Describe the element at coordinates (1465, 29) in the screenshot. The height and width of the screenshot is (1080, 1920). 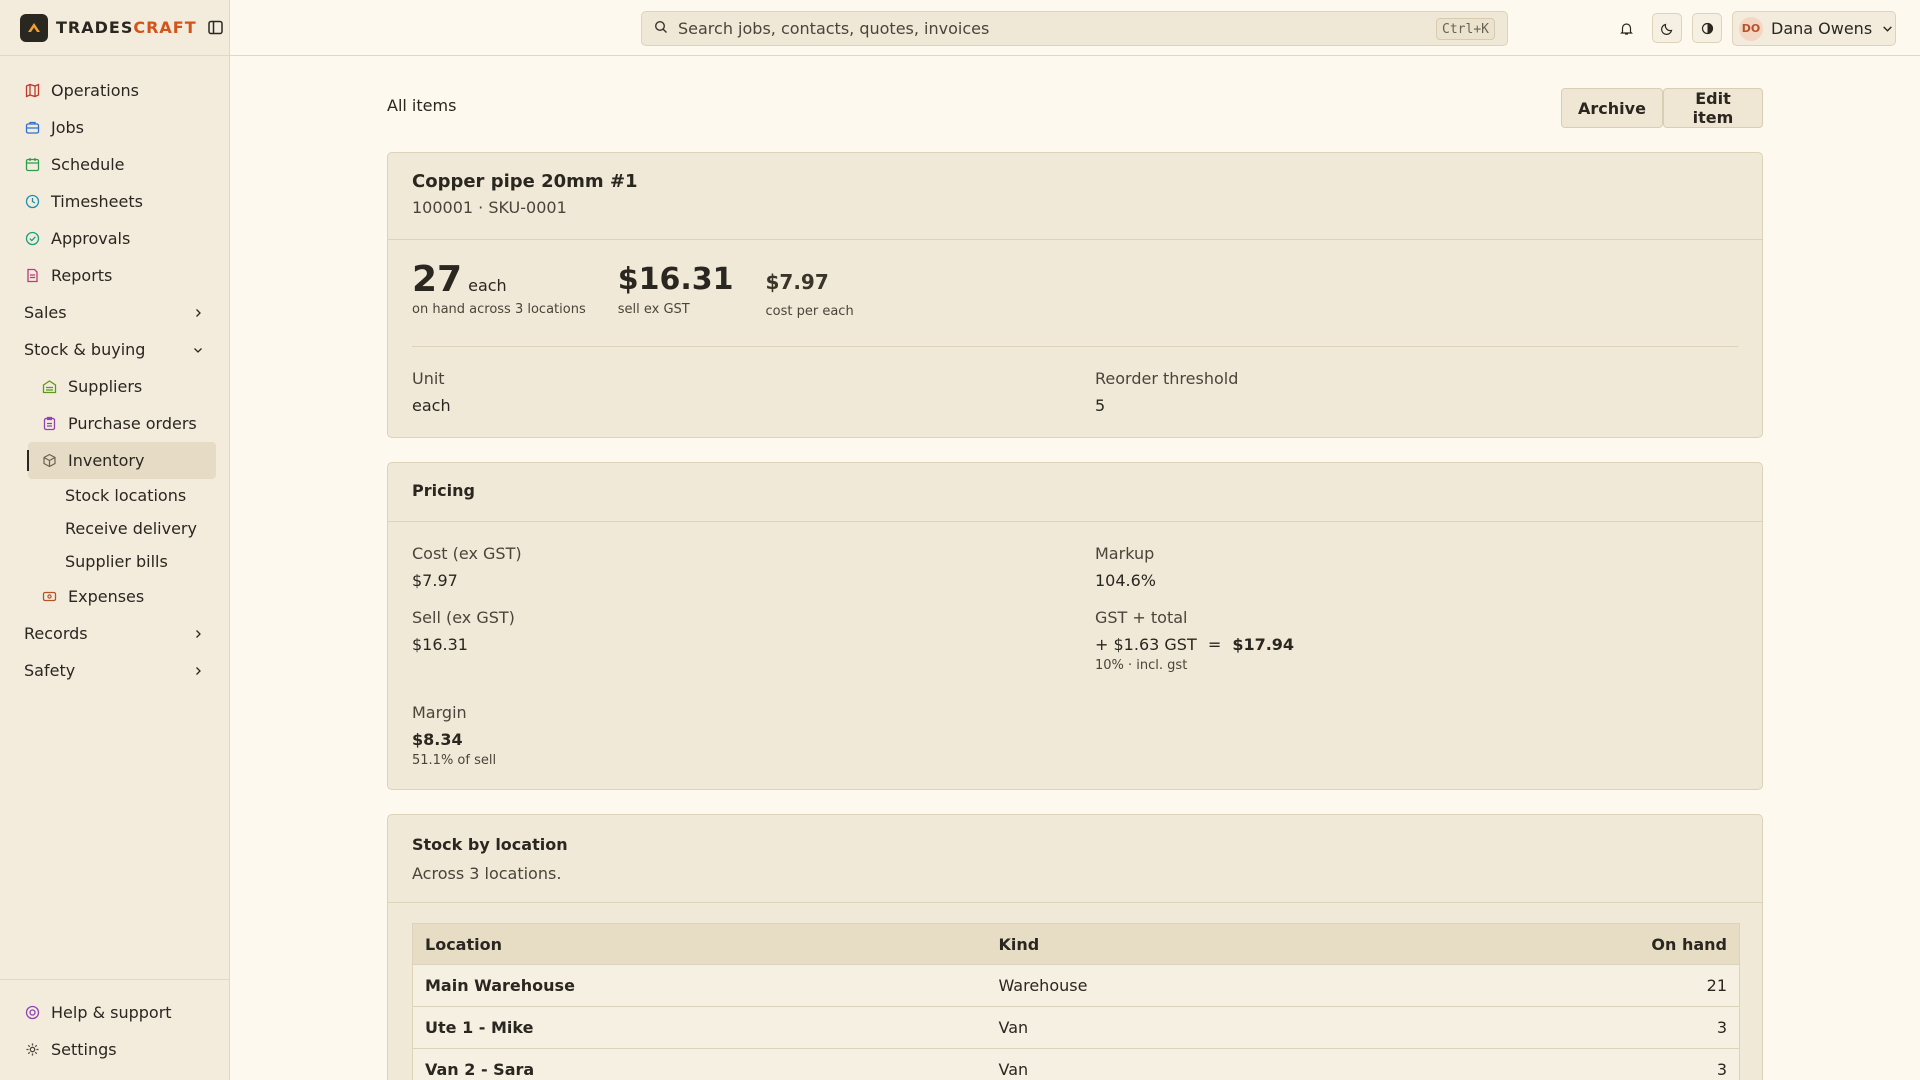
I see `shortcut-hint: Ctrl+K` at that location.